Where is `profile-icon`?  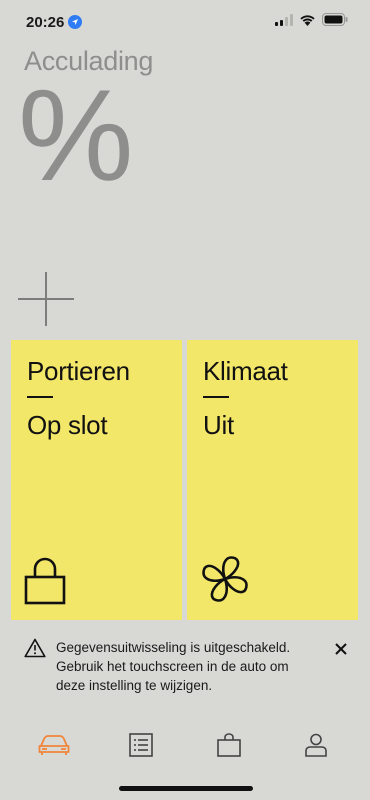 profile-icon is located at coordinates (316, 745).